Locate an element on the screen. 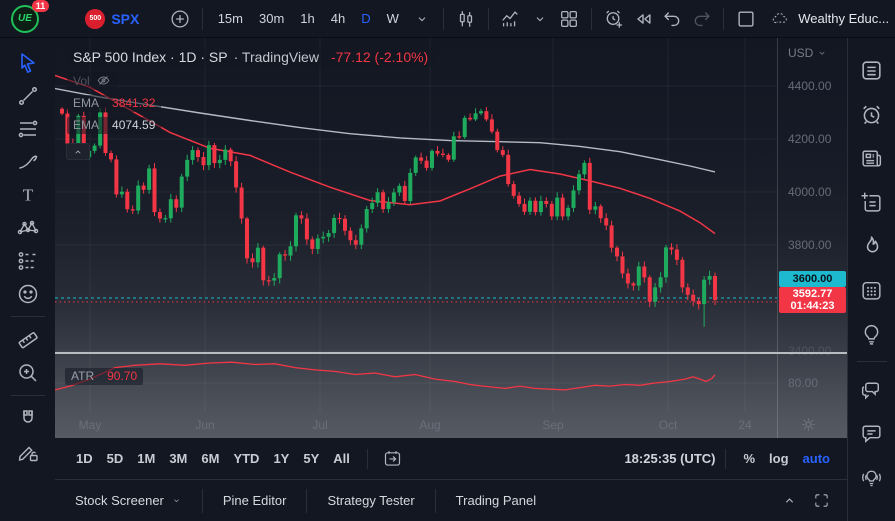 Image resolution: width=895 pixels, height=521 pixels. chart-style-button is located at coordinates (465, 19).